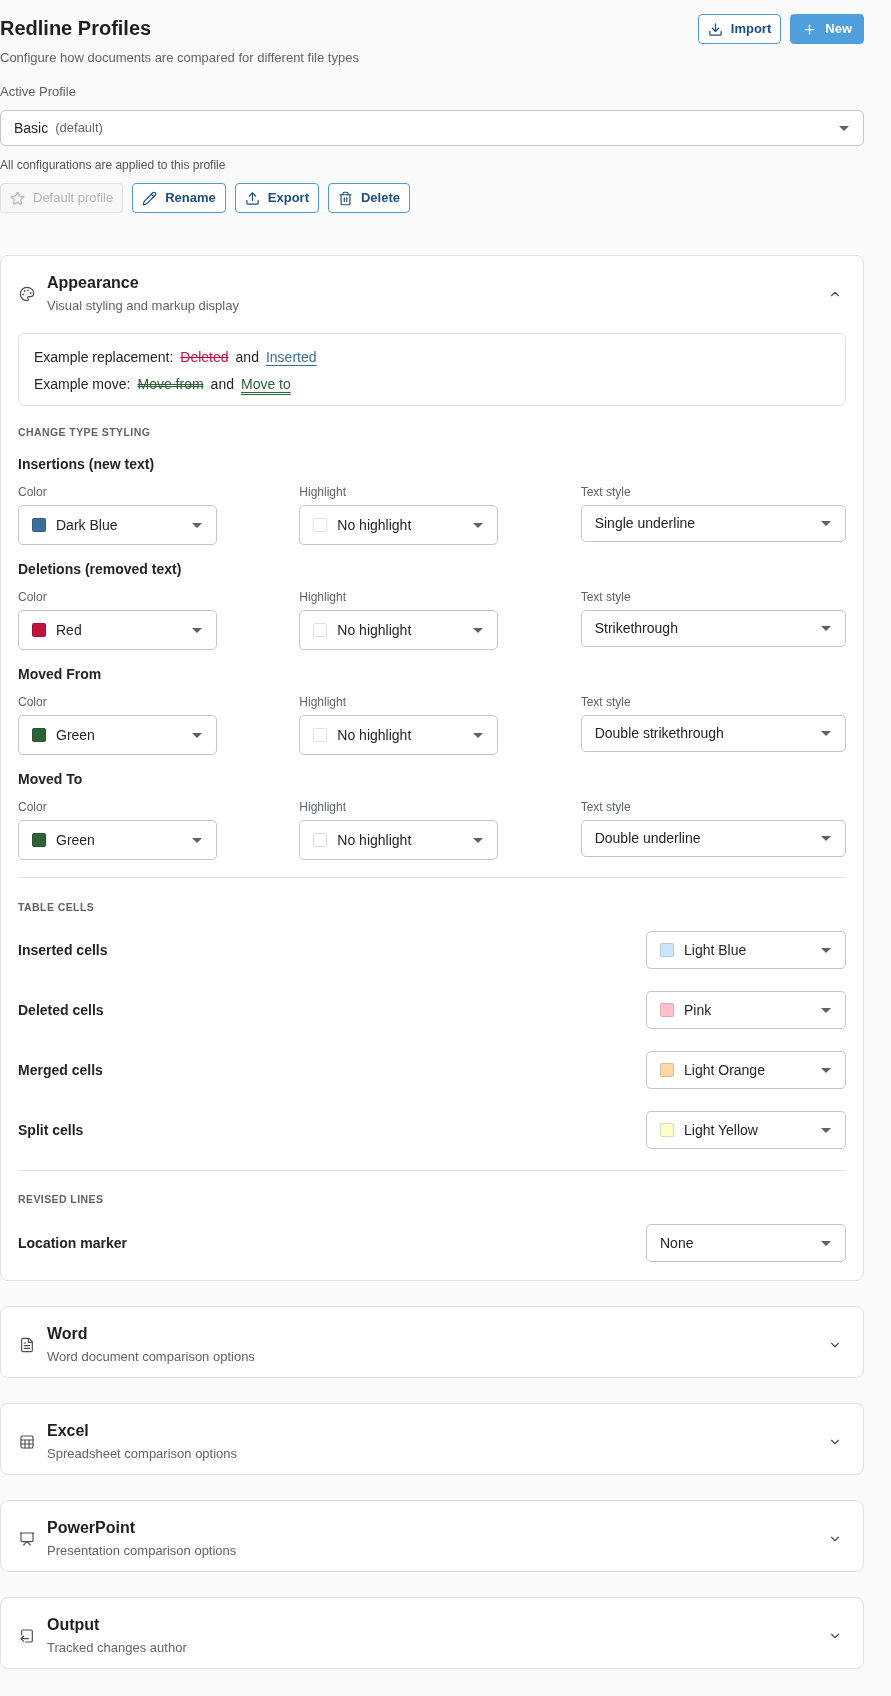 The width and height of the screenshot is (891, 1696). I want to click on helper-text: All configurations are applied to this profile, so click(113, 165).